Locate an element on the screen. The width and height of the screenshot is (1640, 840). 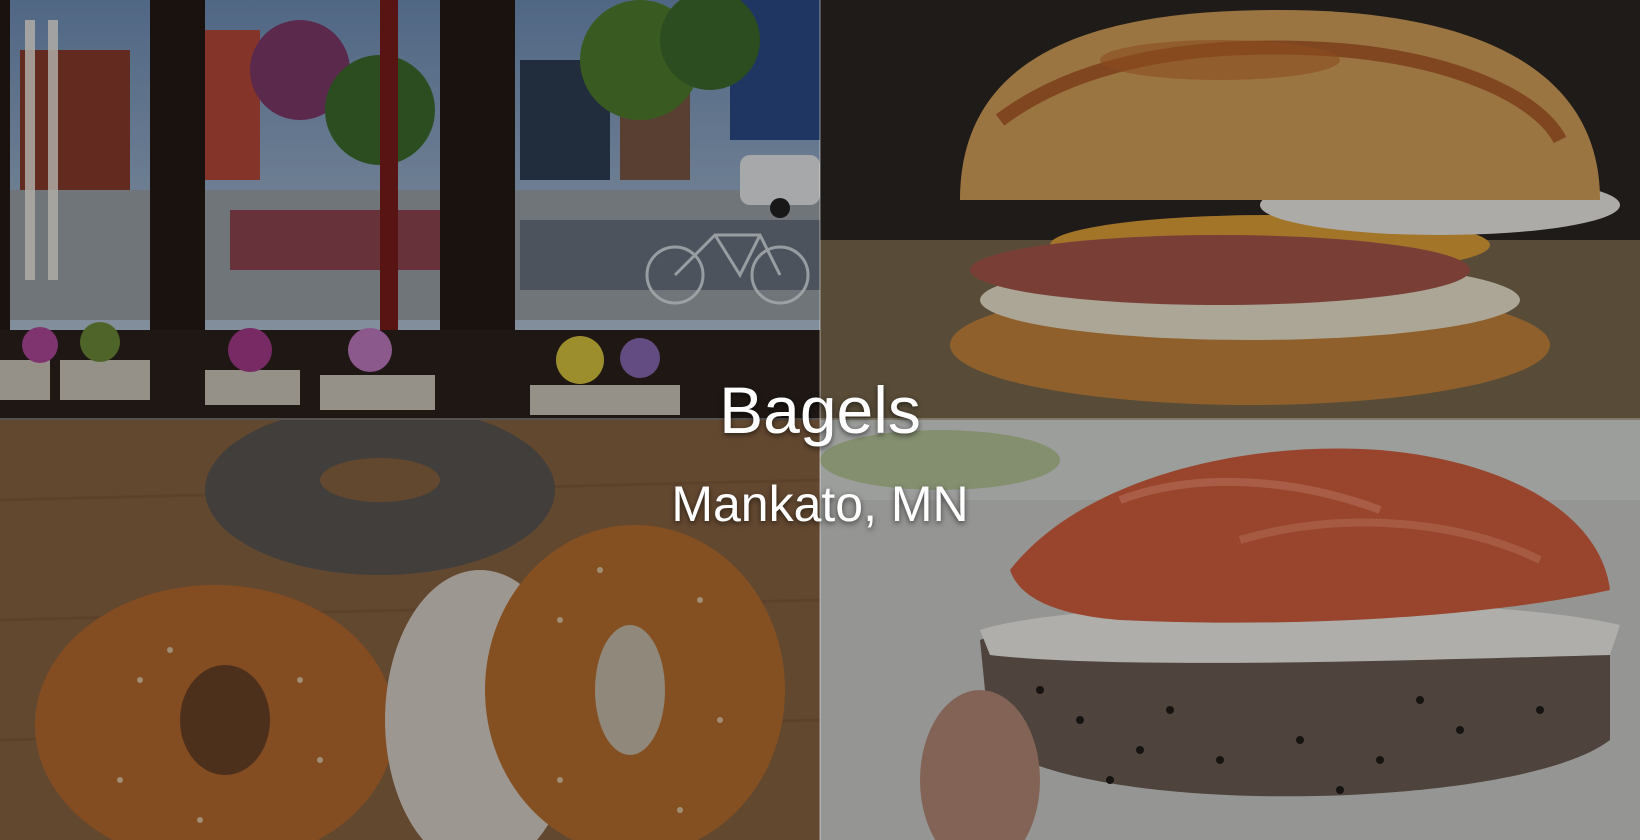
location-subtitle: Mankato, MN is located at coordinates (820, 504).